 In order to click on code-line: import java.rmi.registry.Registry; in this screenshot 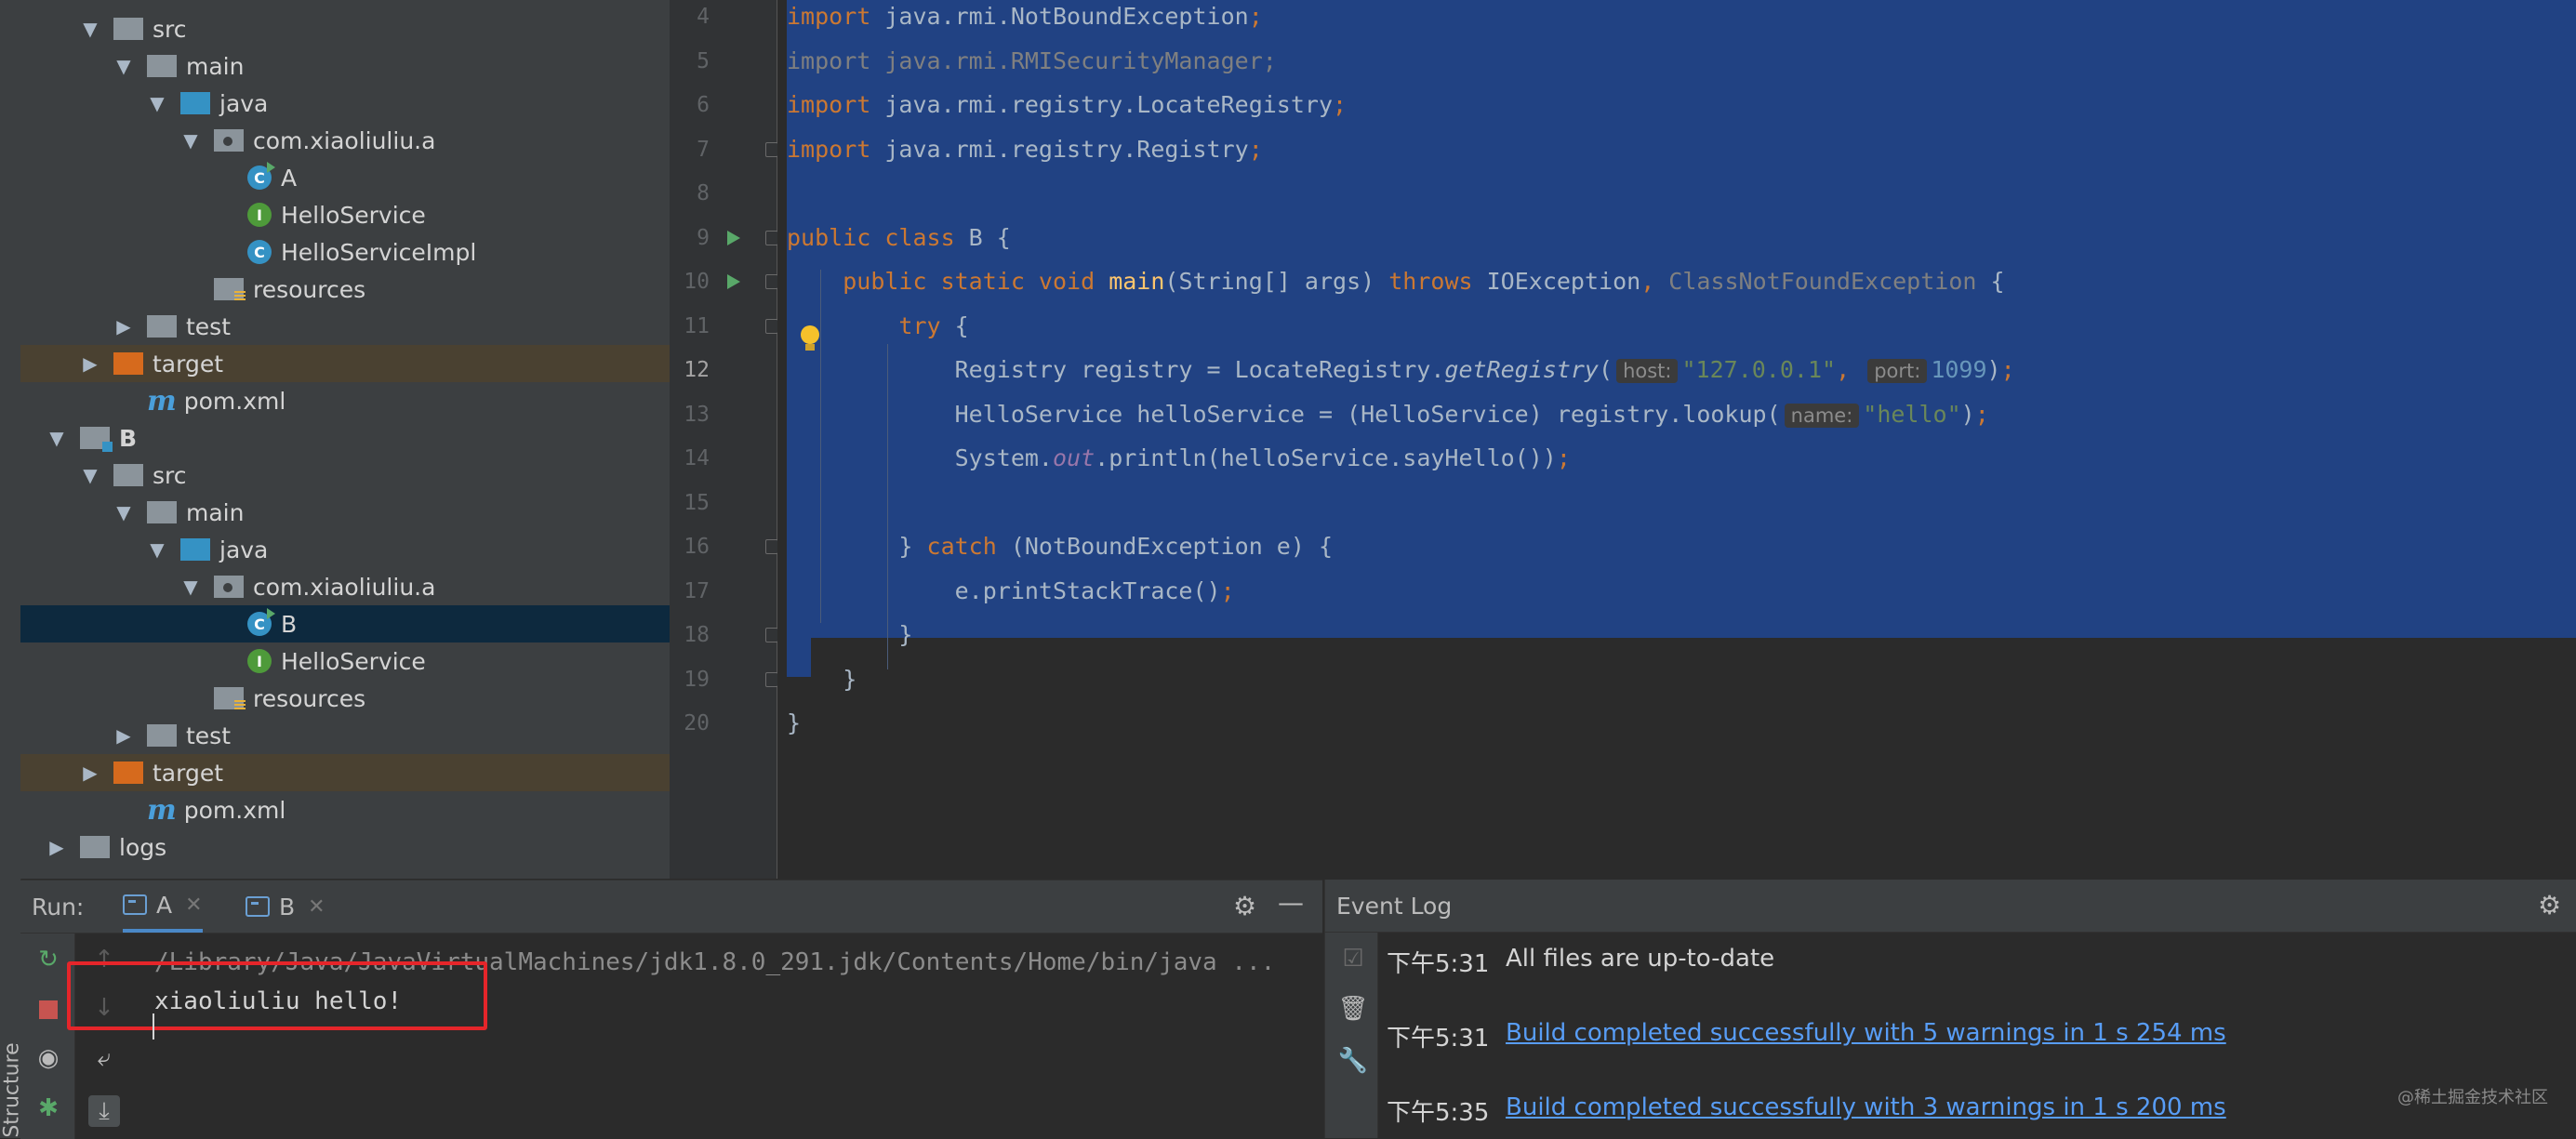, I will do `click(1025, 149)`.